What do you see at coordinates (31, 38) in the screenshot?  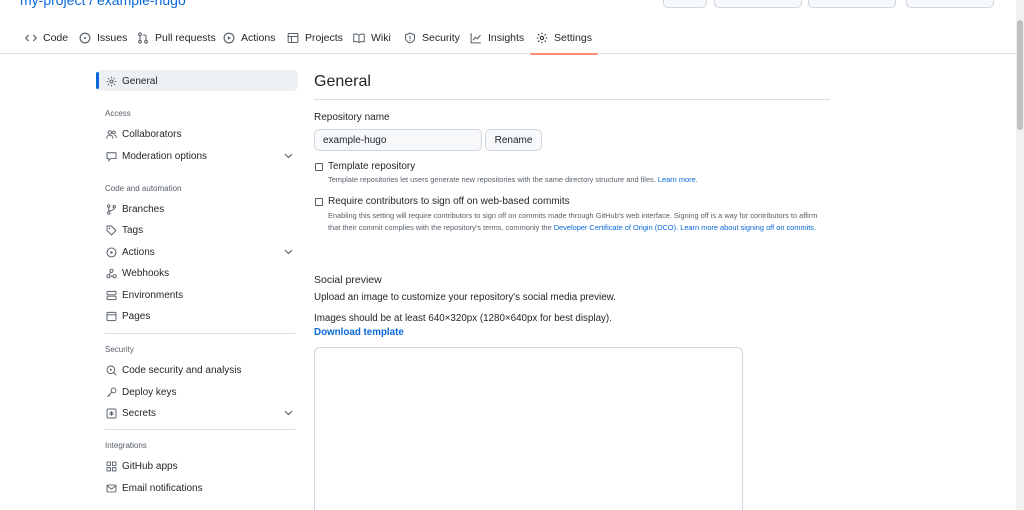 I see `code-icon` at bounding box center [31, 38].